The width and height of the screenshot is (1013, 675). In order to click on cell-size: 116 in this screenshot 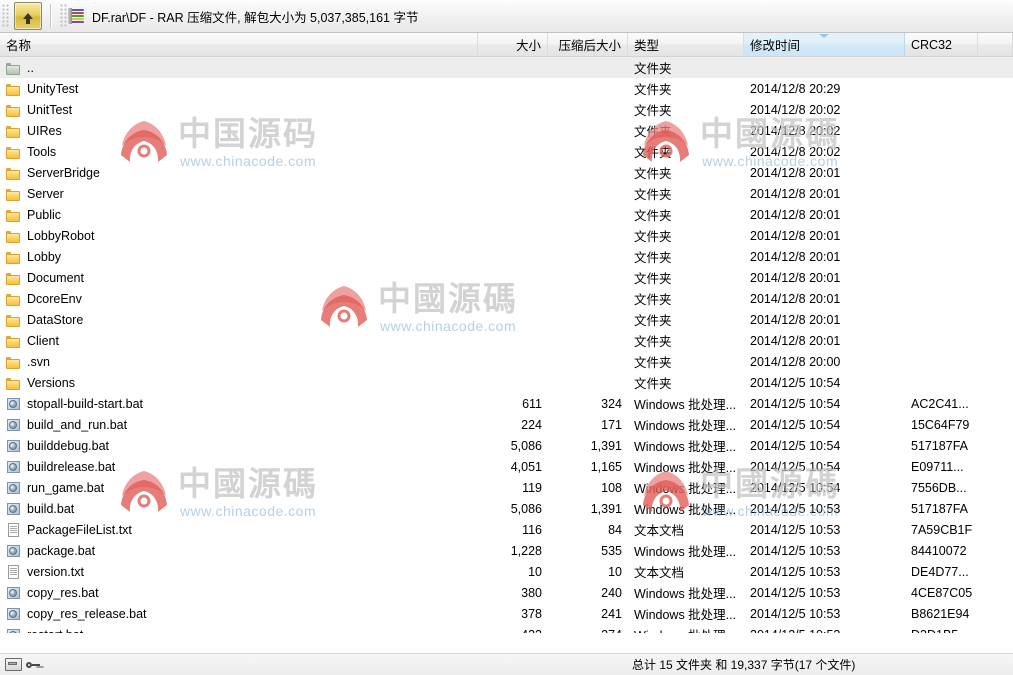, I will do `click(532, 529)`.